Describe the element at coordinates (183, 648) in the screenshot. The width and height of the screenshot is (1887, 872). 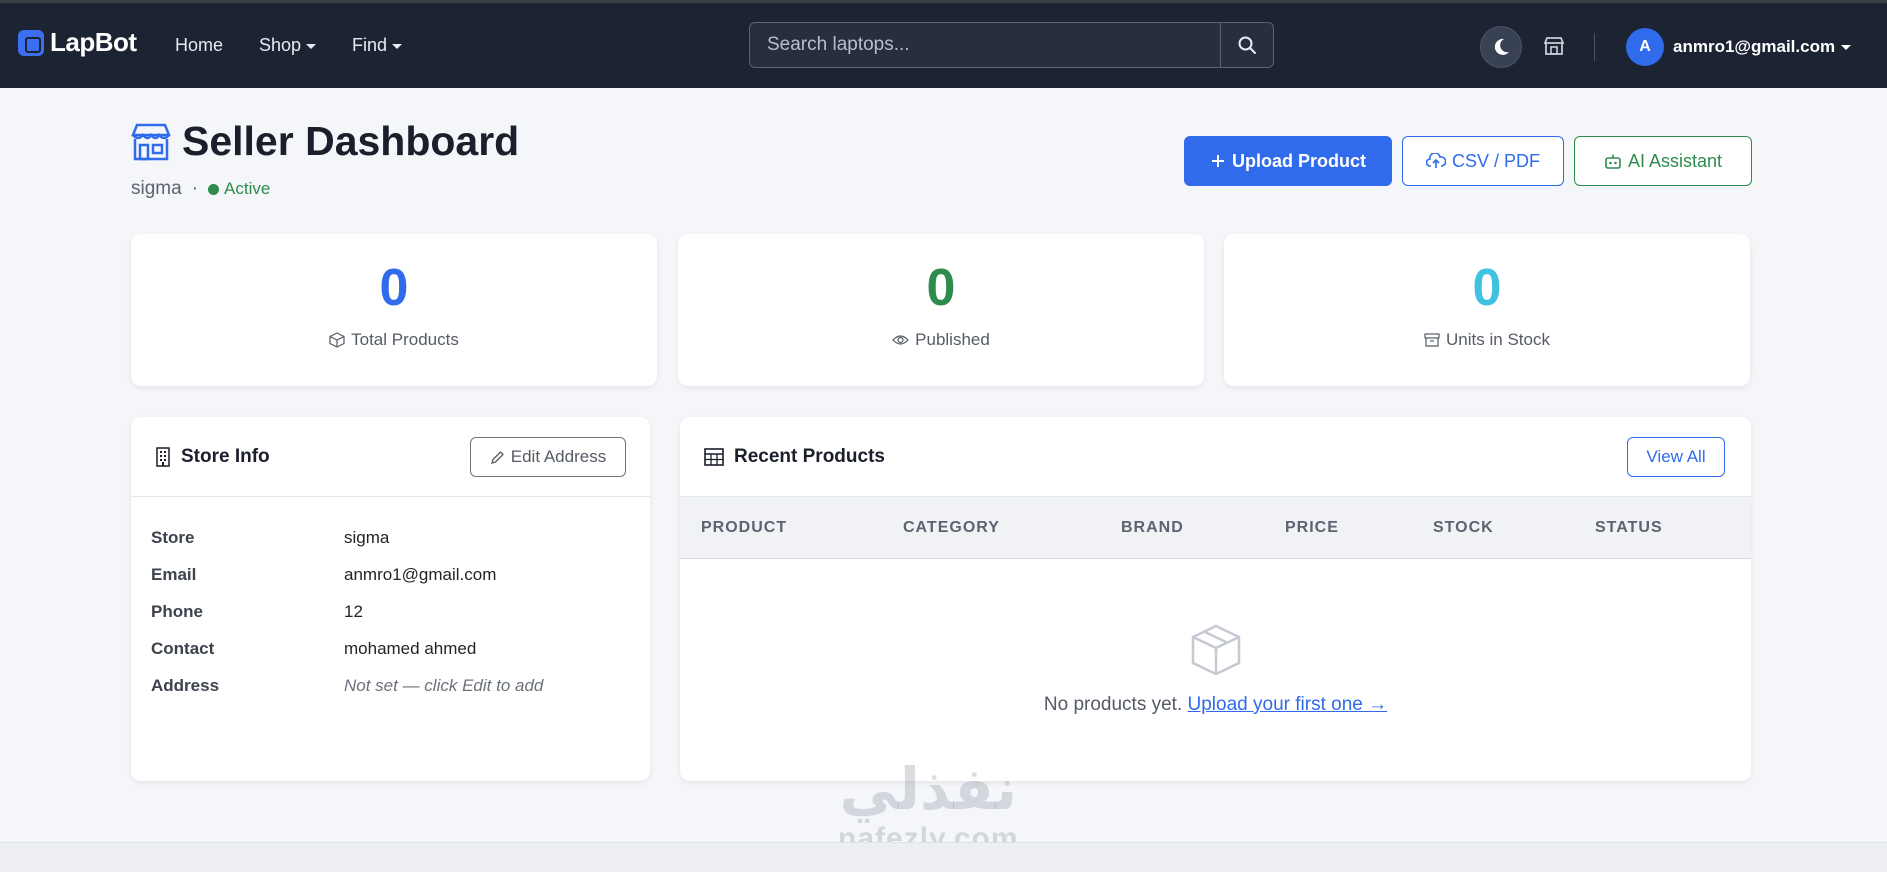
I see `info-key: Contact` at that location.